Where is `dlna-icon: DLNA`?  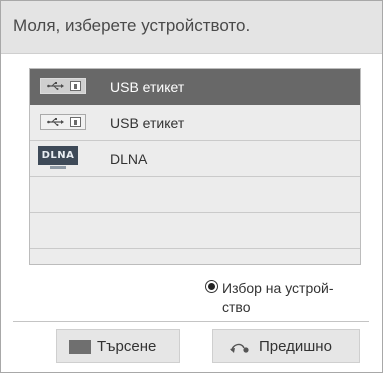 dlna-icon: DLNA is located at coordinates (58, 158).